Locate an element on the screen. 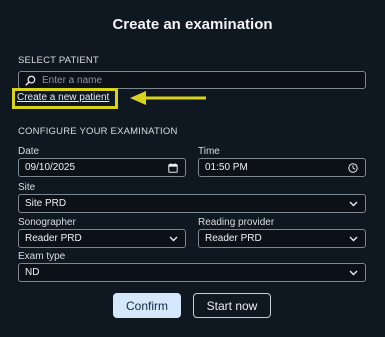 The height and width of the screenshot is (337, 385). patient-search-input: Enter a name is located at coordinates (192, 80).